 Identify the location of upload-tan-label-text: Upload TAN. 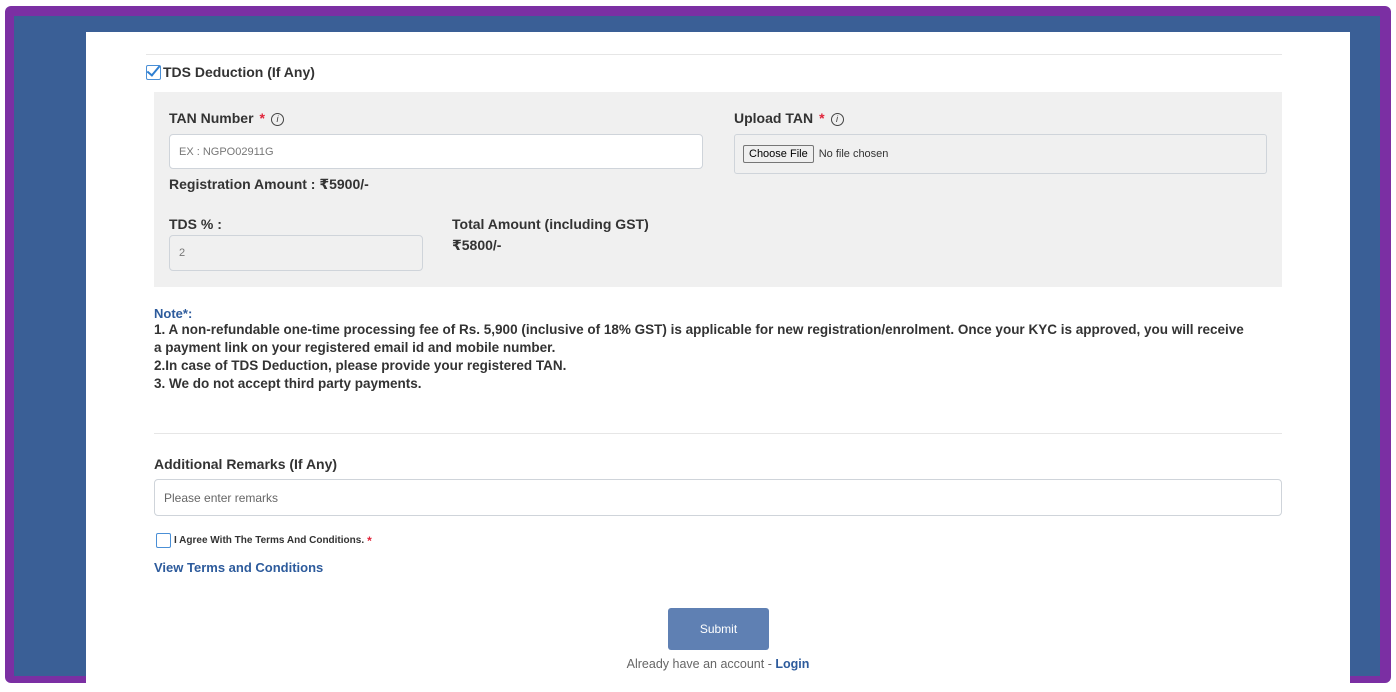
(774, 118).